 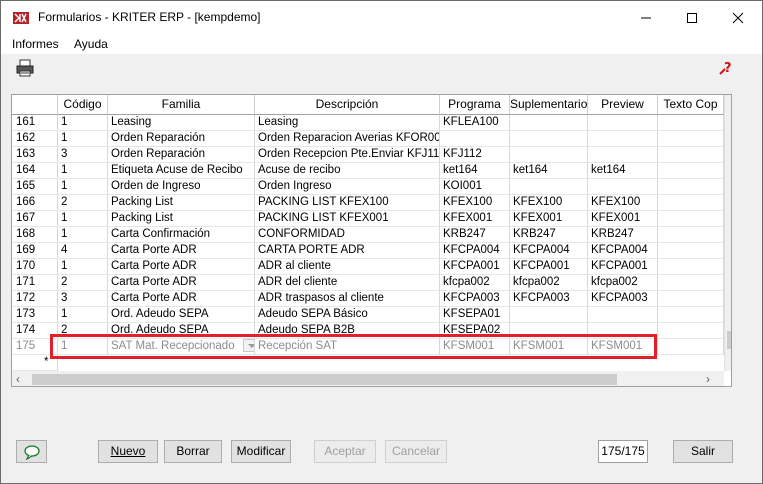 What do you see at coordinates (181, 187) in the screenshot?
I see `cell-familia: Orden de Ingreso` at bounding box center [181, 187].